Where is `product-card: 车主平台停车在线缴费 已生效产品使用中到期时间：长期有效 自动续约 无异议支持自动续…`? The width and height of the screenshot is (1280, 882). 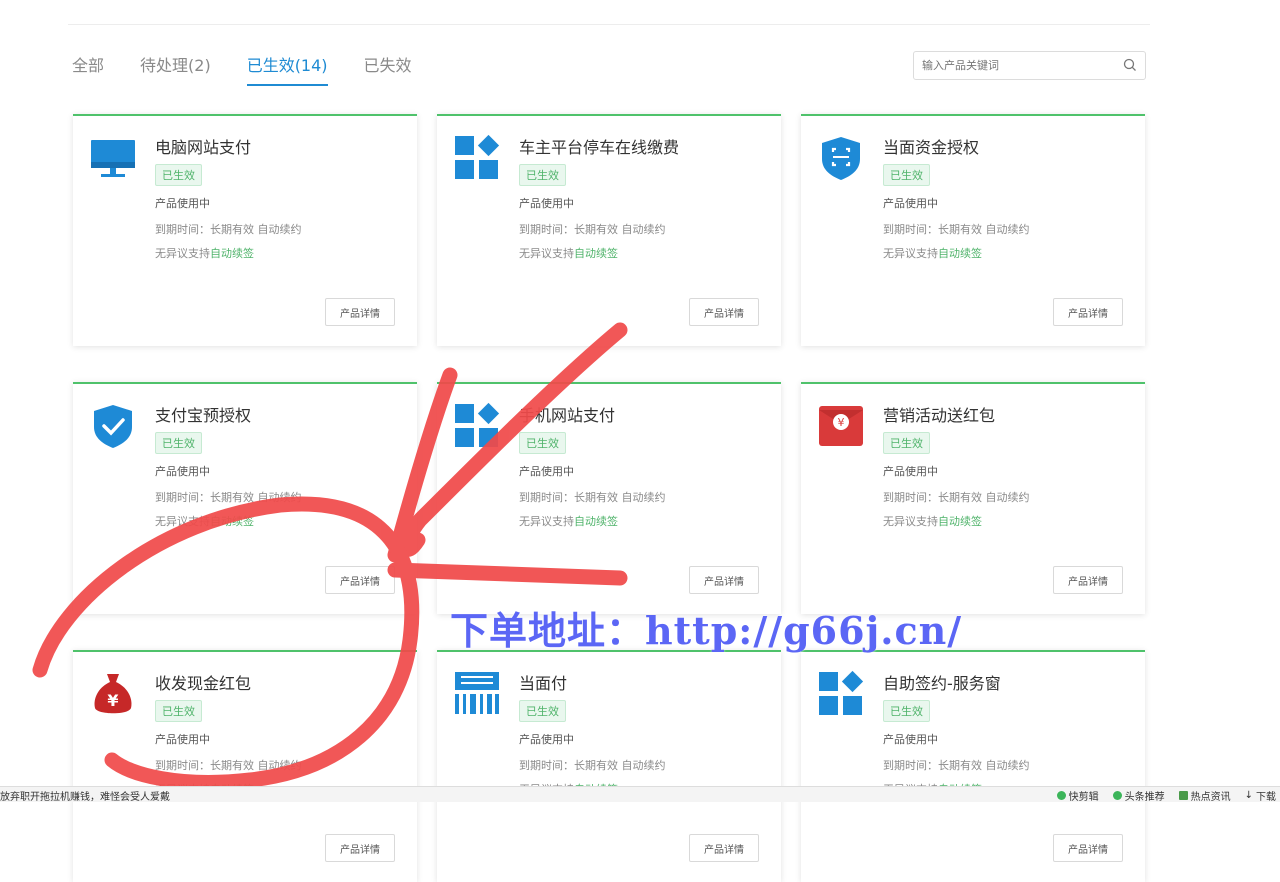 product-card: 车主平台停车在线缴费 已生效产品使用中到期时间：长期有效 自动续约 无异议支持自动续… is located at coordinates (609, 230).